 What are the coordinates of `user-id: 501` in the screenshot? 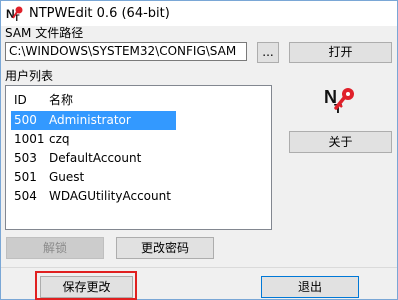 It's located at (25, 177).